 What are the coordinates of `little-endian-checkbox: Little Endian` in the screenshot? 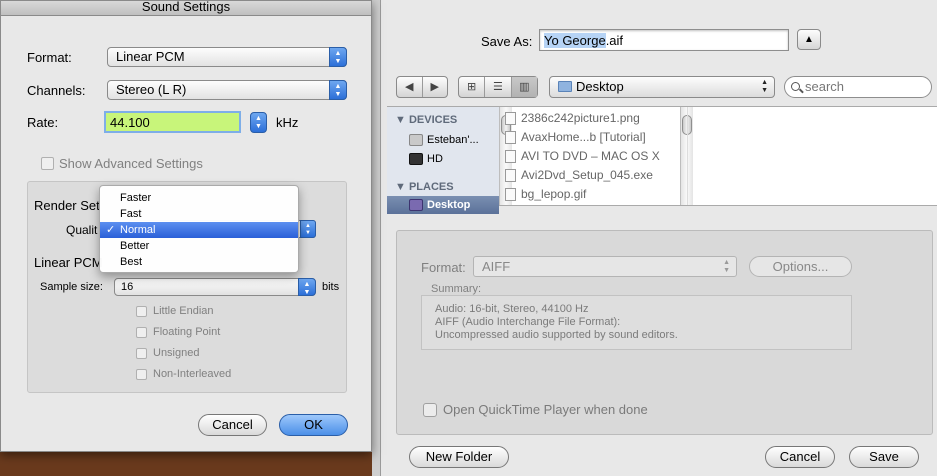 It's located at (175, 311).